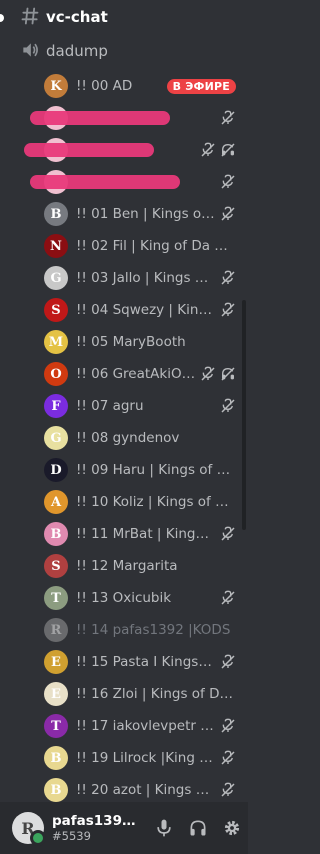 The width and height of the screenshot is (320, 854). I want to click on voice-user-row: S !! 12 Margarita, so click(140, 566).